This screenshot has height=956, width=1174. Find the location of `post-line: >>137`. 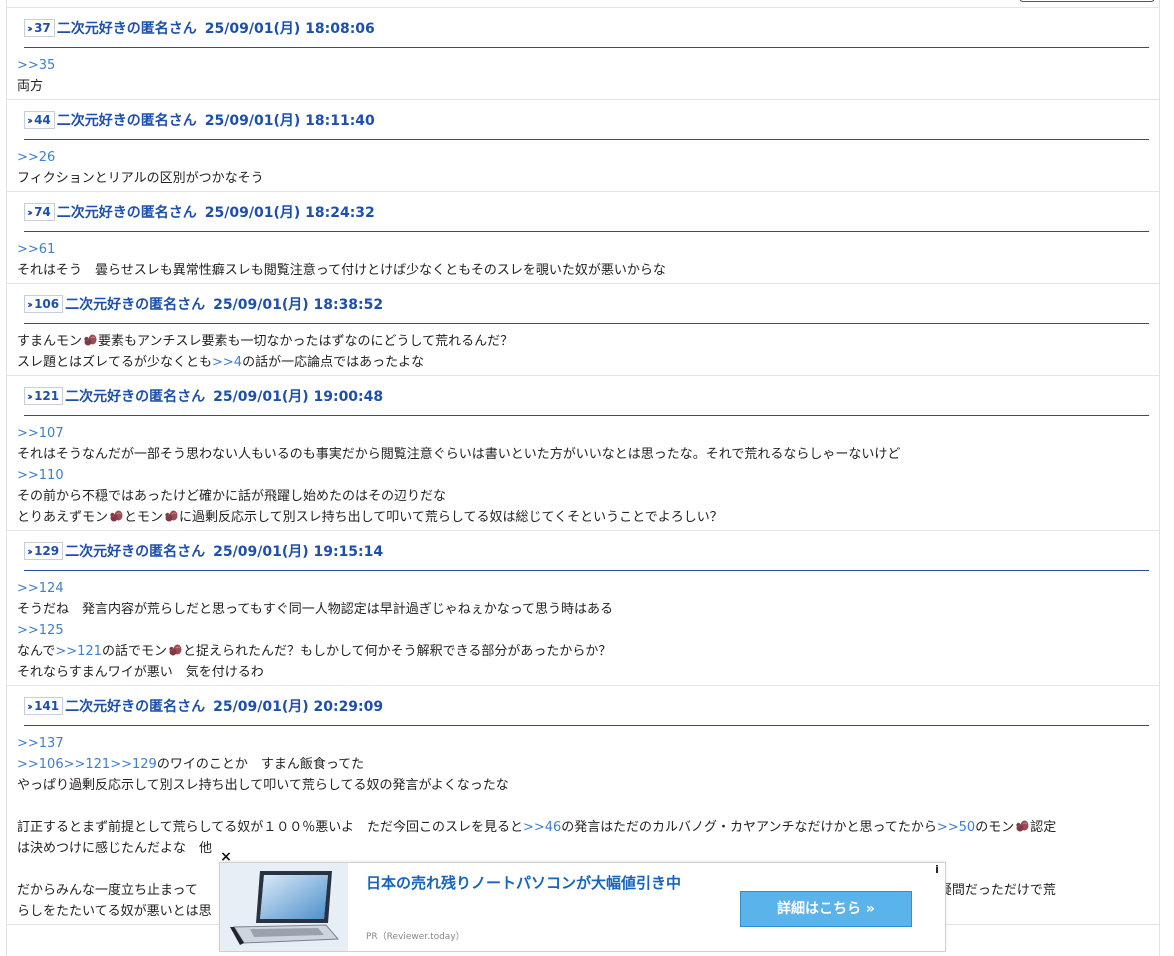

post-line: >>137 is located at coordinates (583, 743).